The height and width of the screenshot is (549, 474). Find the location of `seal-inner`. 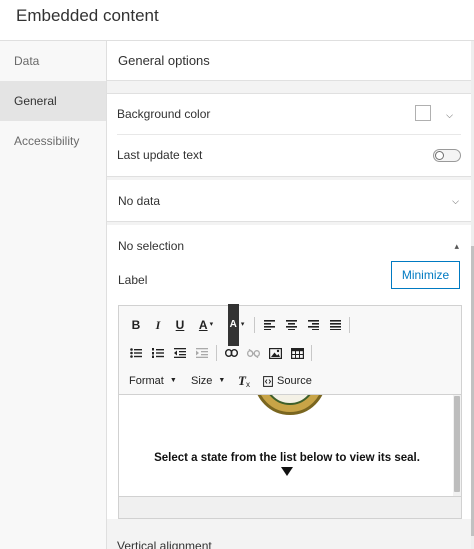

seal-inner is located at coordinates (290, 400).